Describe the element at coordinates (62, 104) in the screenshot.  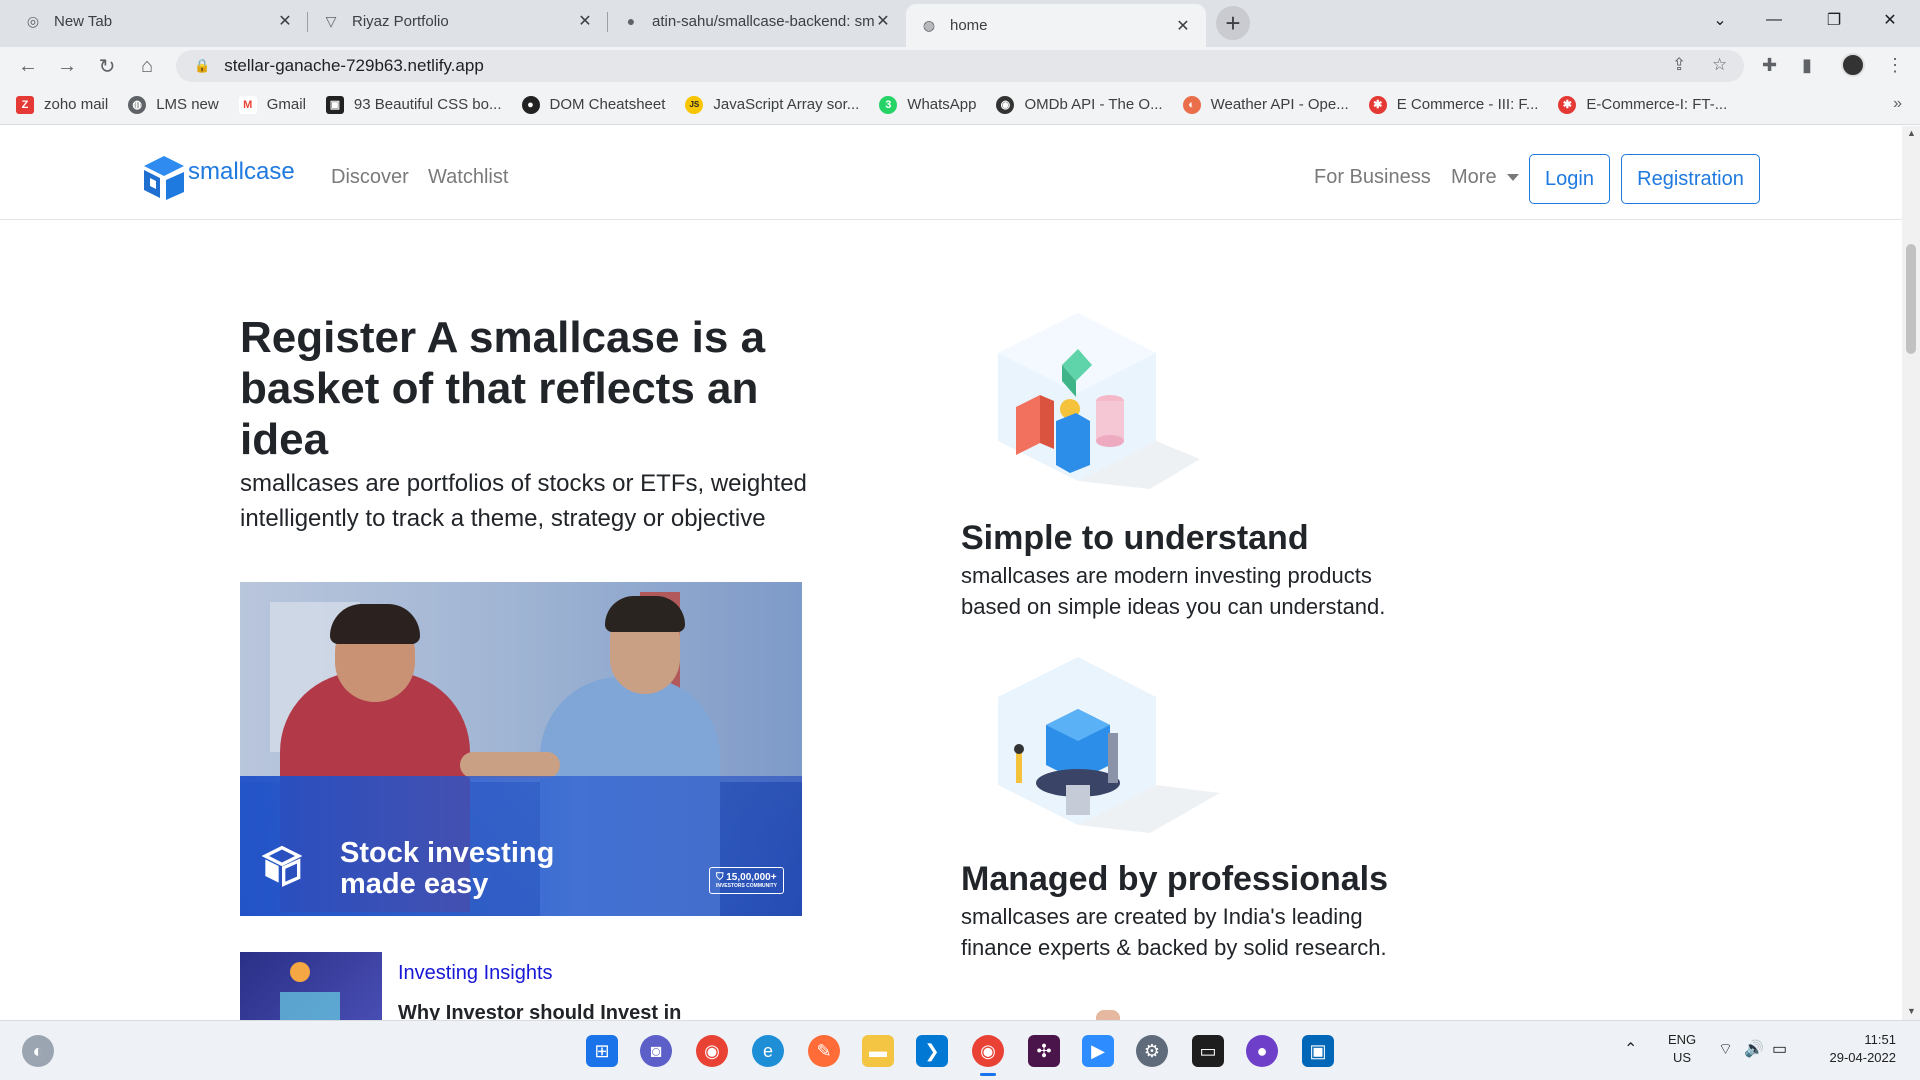
I see `bookmark-zoho-mail: Zzoho mail` at that location.